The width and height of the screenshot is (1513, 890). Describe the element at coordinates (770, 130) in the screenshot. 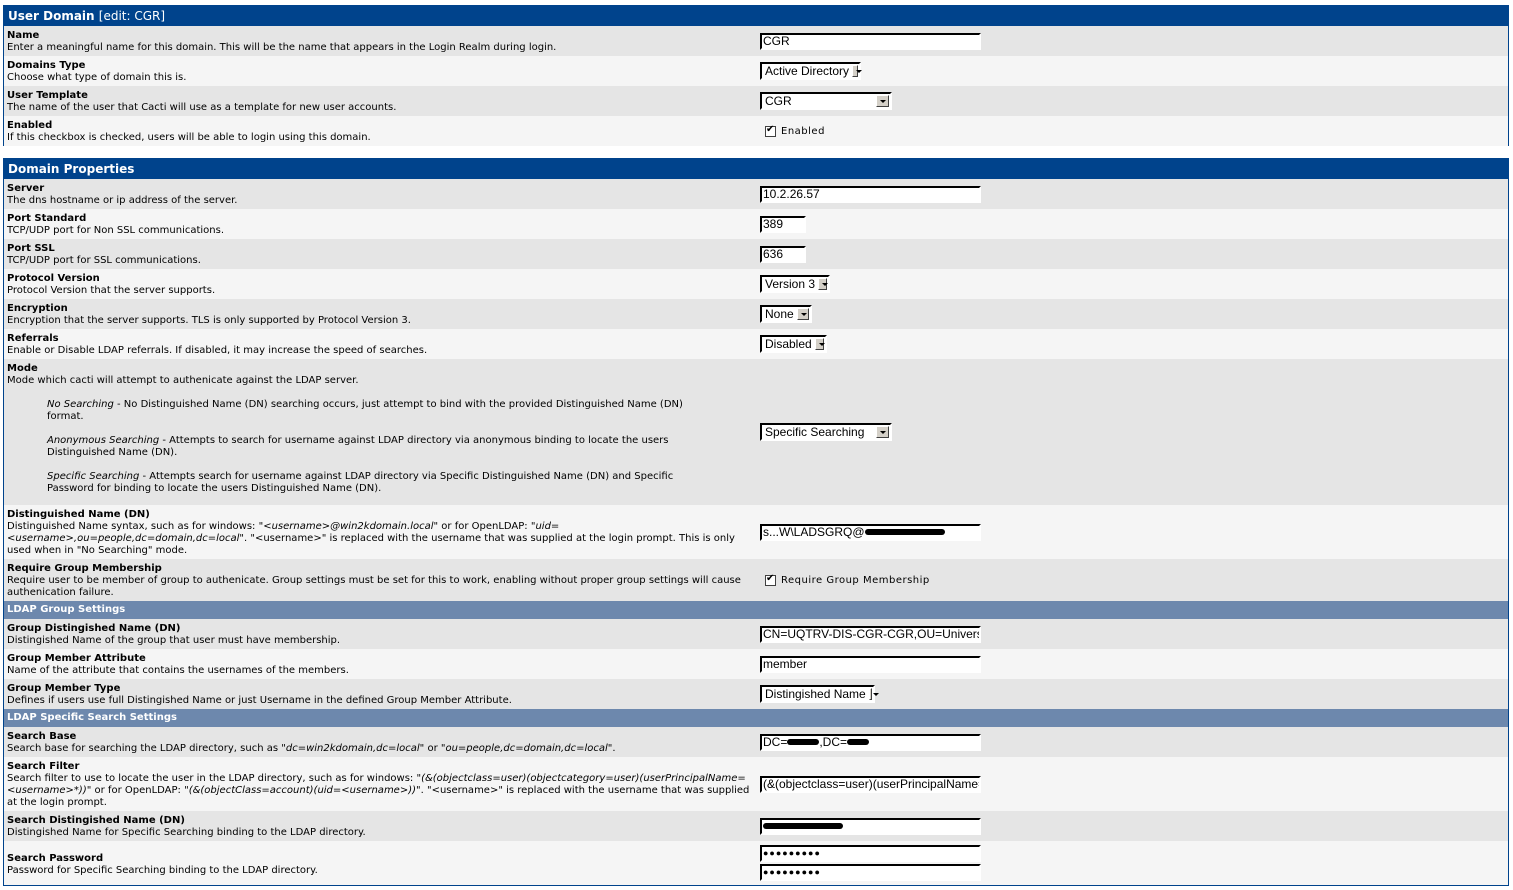

I see `enabled-checkbox` at that location.